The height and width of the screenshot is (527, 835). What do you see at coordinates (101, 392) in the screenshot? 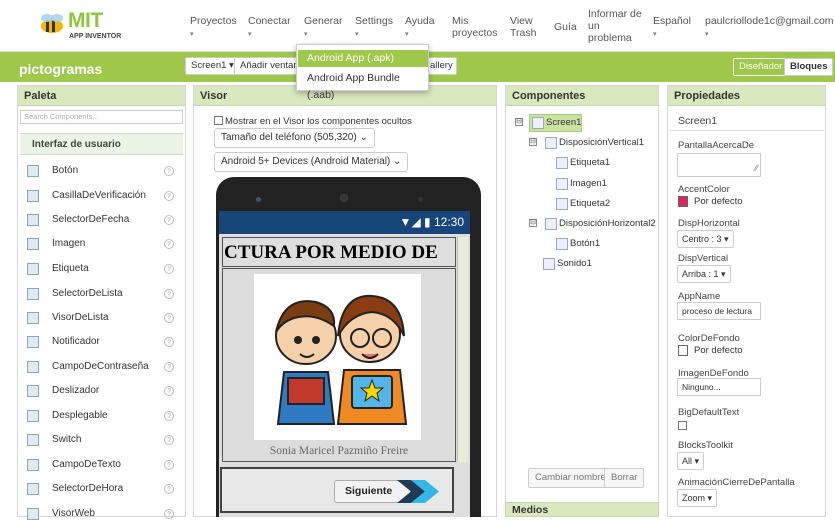
I see `palette-item-deslizador: Deslizador?` at bounding box center [101, 392].